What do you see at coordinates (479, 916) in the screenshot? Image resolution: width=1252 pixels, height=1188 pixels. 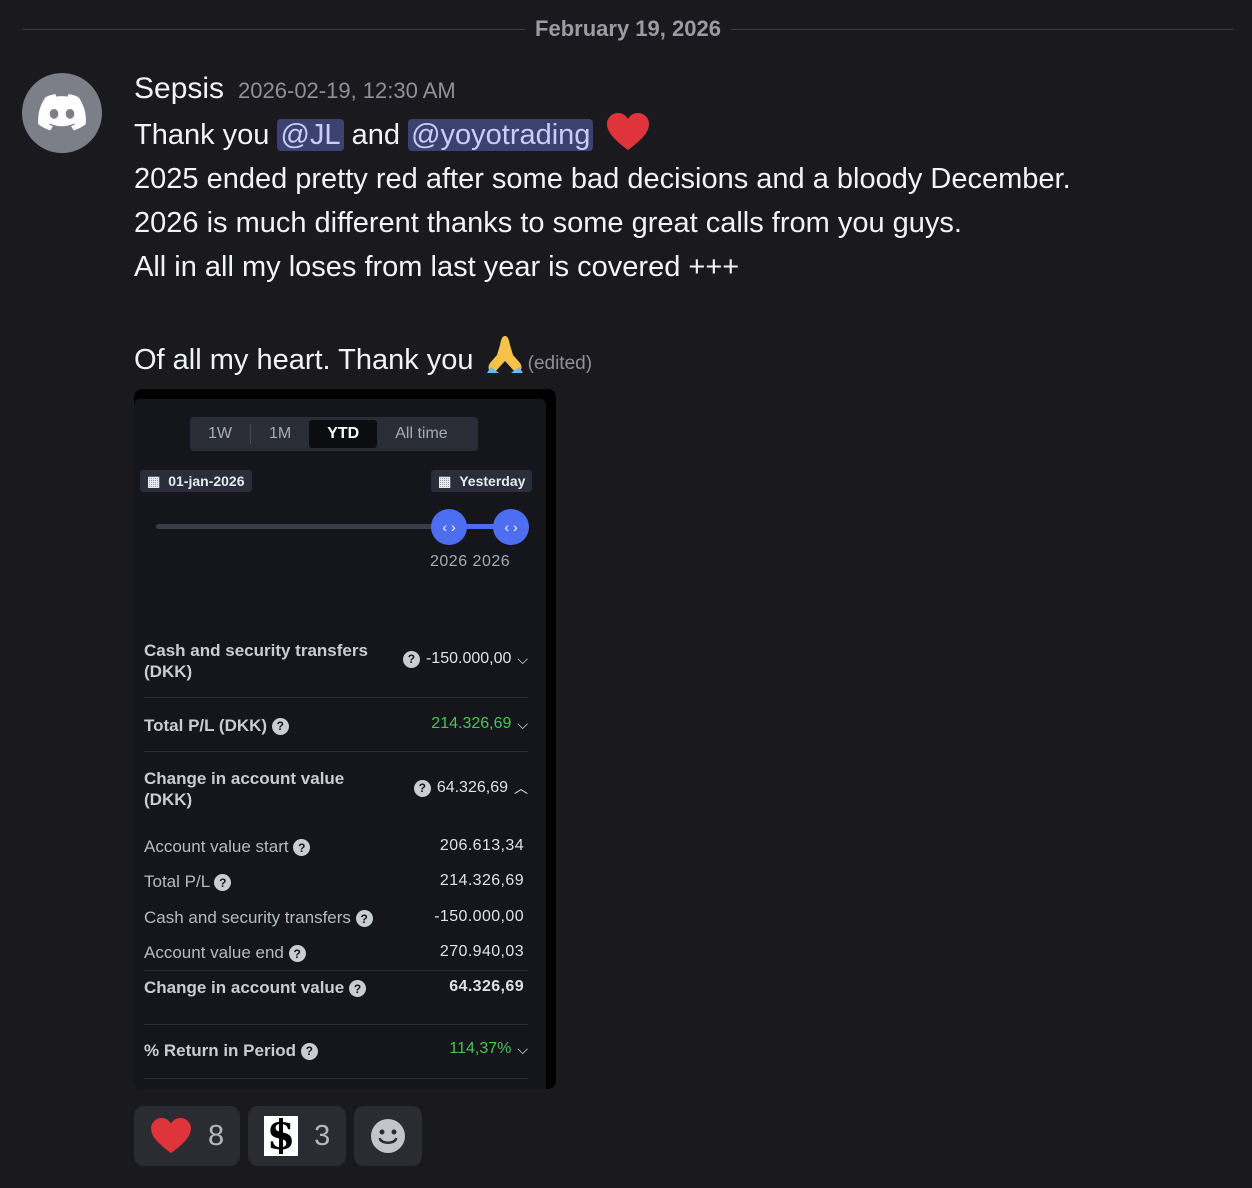 I see `detail-value: -150.000,00` at bounding box center [479, 916].